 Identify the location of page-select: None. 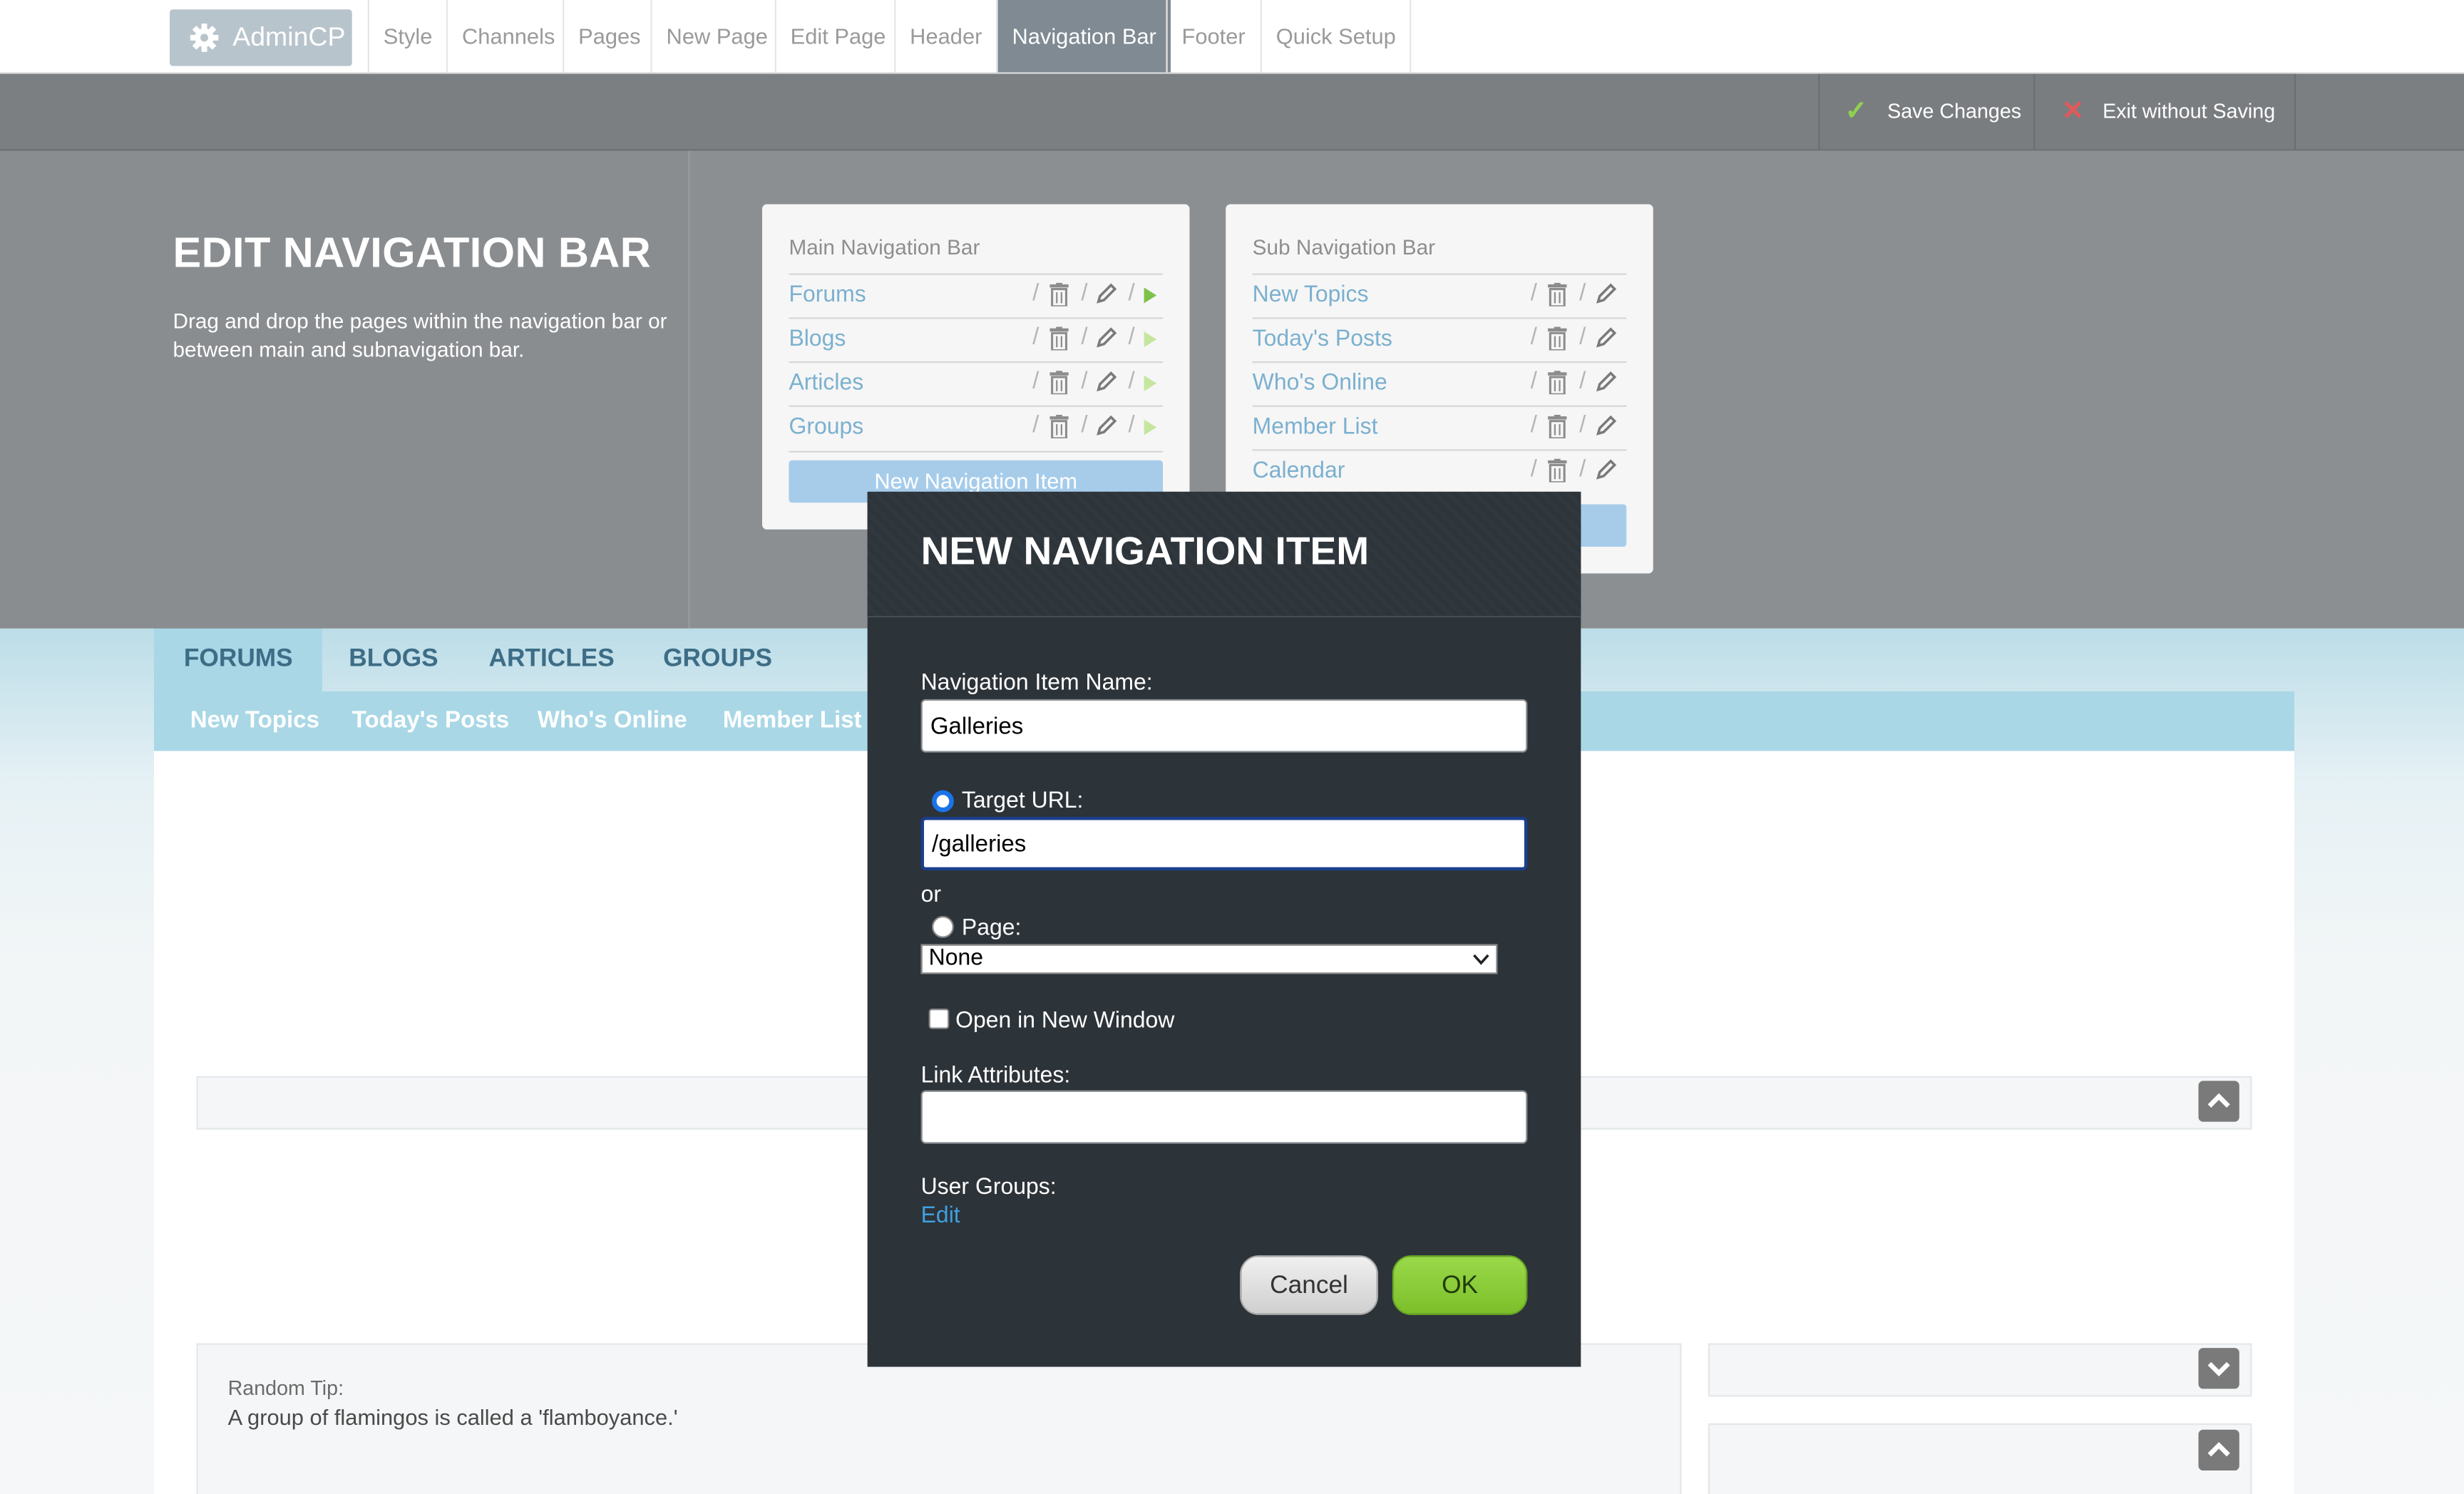
(1209, 959).